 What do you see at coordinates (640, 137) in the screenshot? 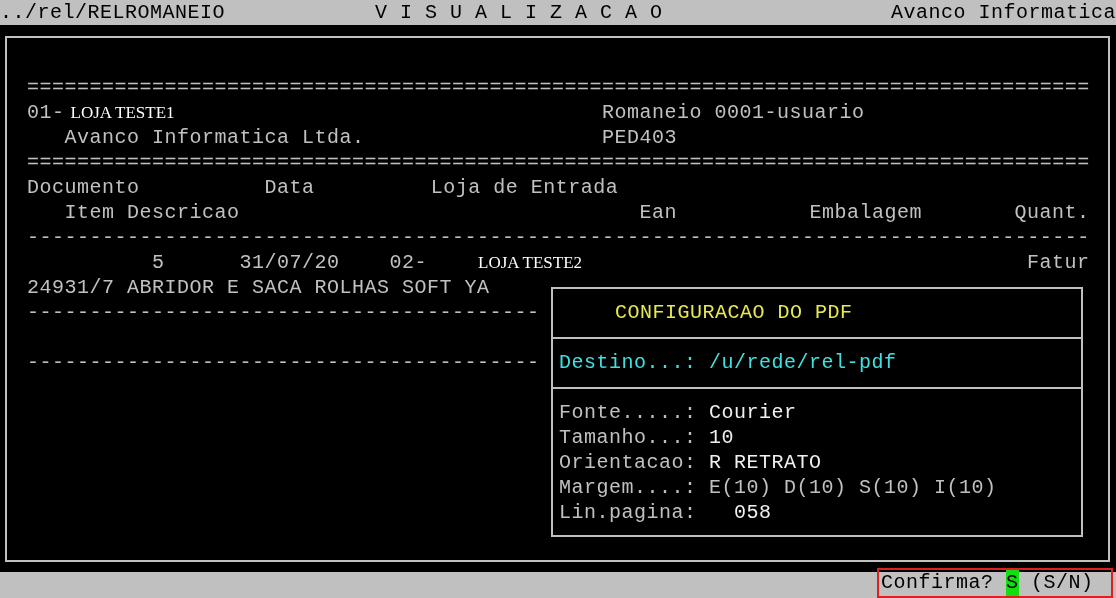
I see `program-code: PED403` at bounding box center [640, 137].